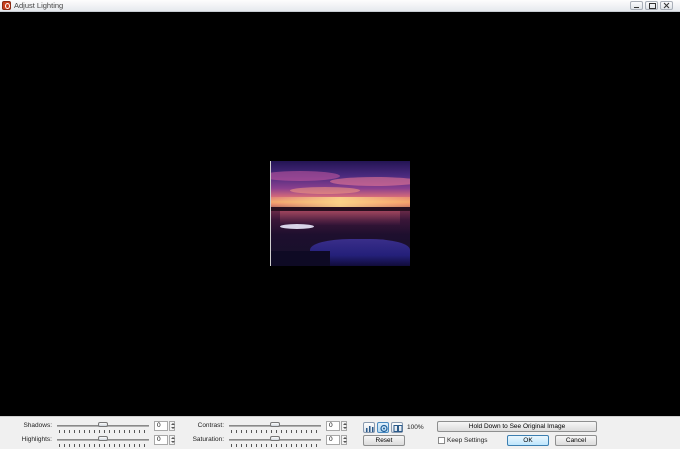  Describe the element at coordinates (467, 440) in the screenshot. I see `keep-settings-label: Keep Settings` at that location.